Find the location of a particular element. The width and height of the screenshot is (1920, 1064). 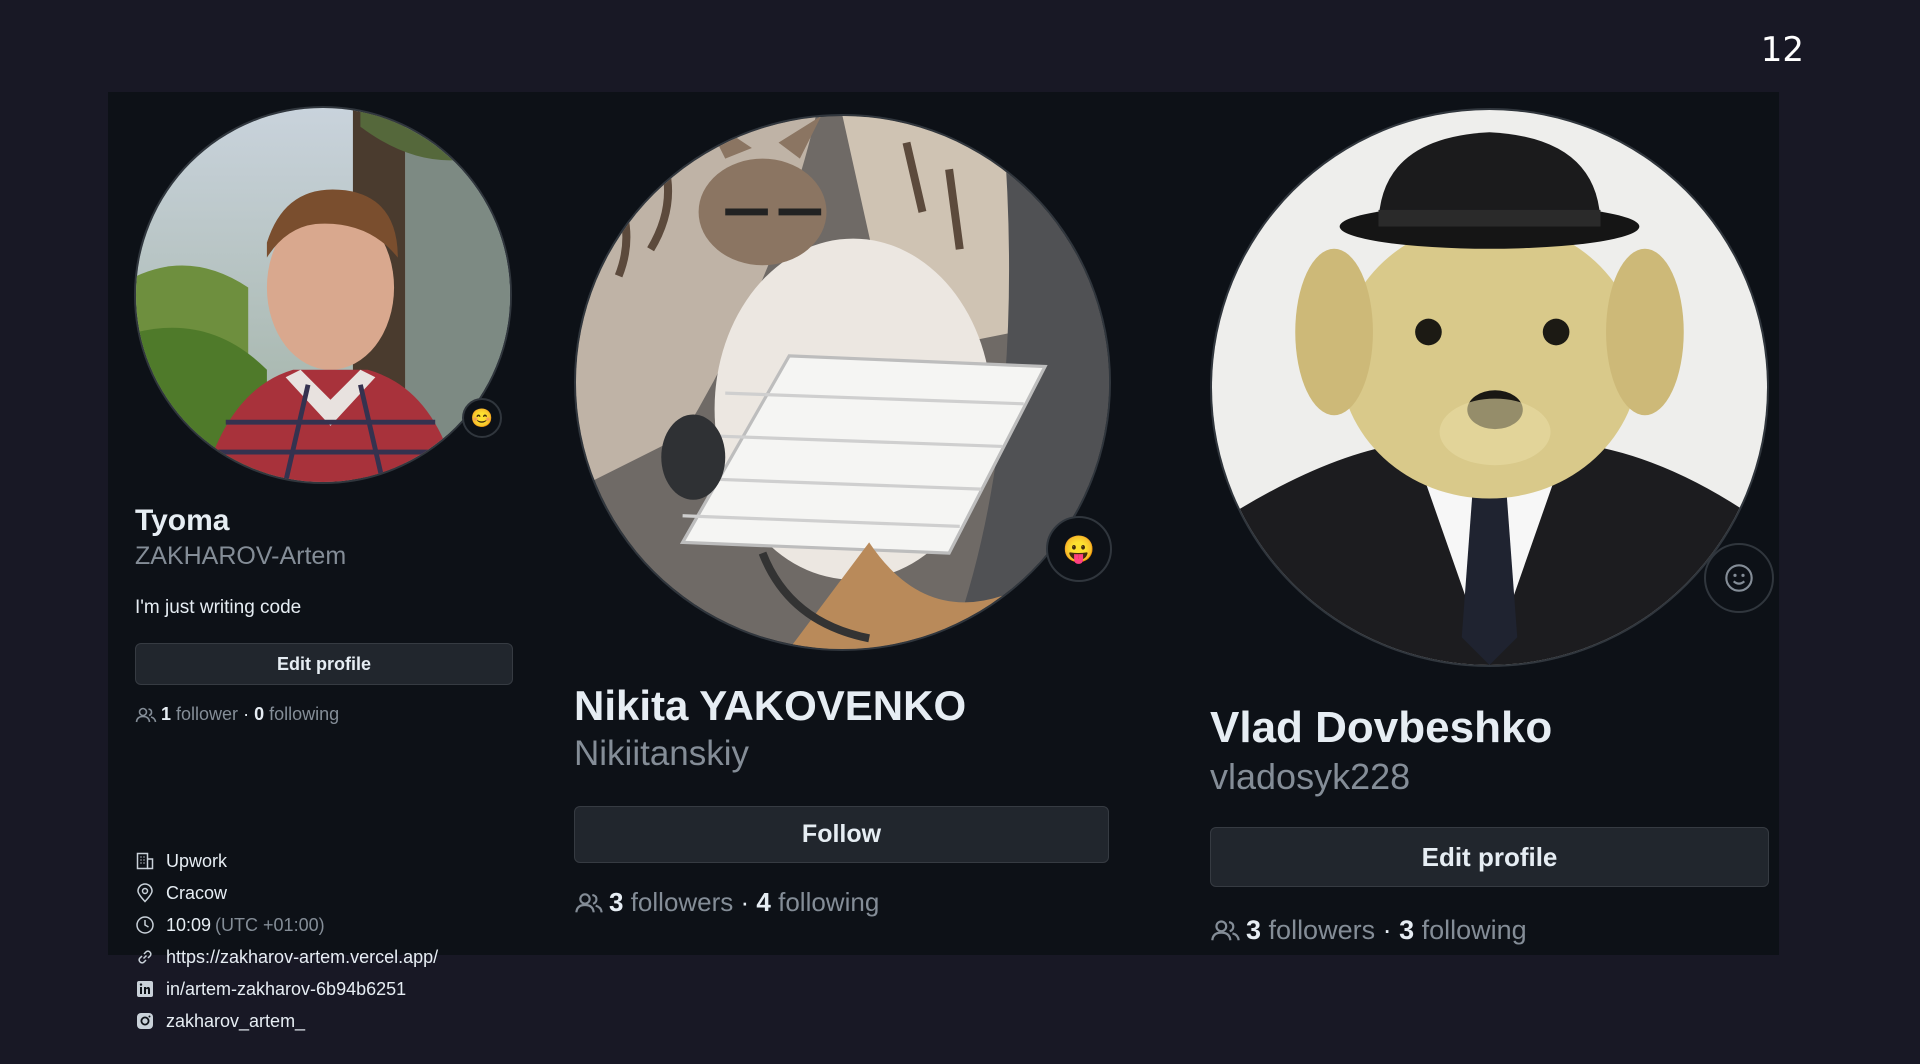

follow-button: Follow is located at coordinates (841, 834).